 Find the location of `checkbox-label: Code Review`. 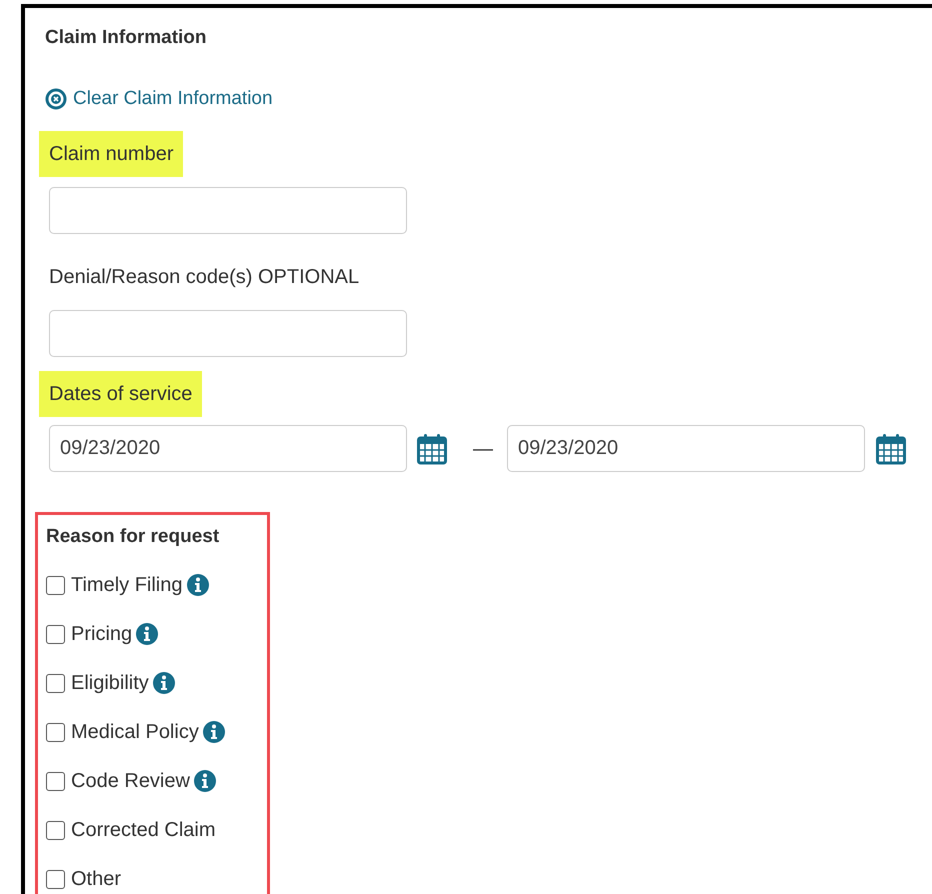

checkbox-label: Code Review is located at coordinates (130, 781).